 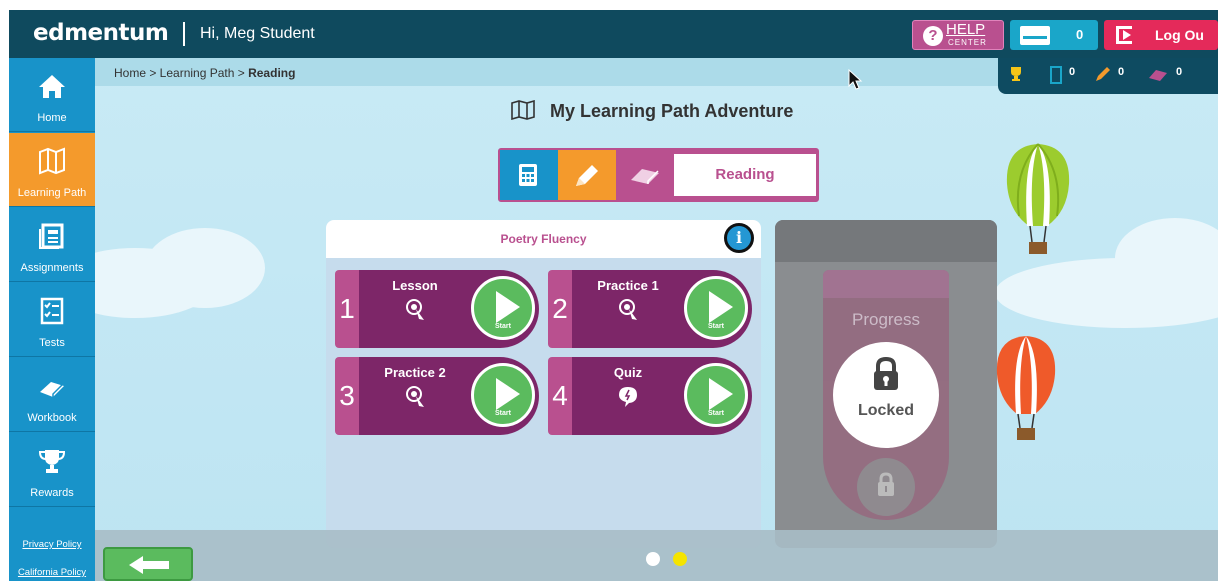 What do you see at coordinates (1121, 72) in the screenshot?
I see `pencil-count: 0` at bounding box center [1121, 72].